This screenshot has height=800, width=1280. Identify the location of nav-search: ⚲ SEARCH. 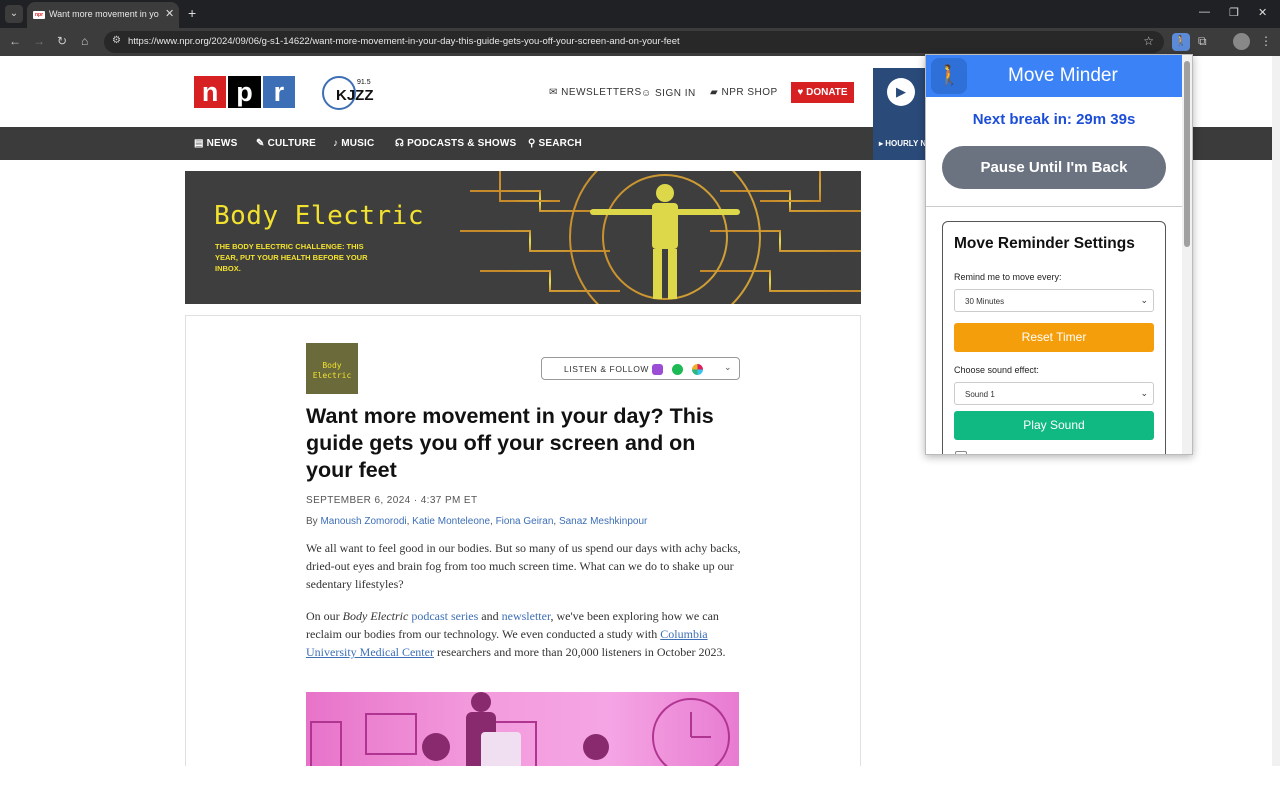
(555, 143).